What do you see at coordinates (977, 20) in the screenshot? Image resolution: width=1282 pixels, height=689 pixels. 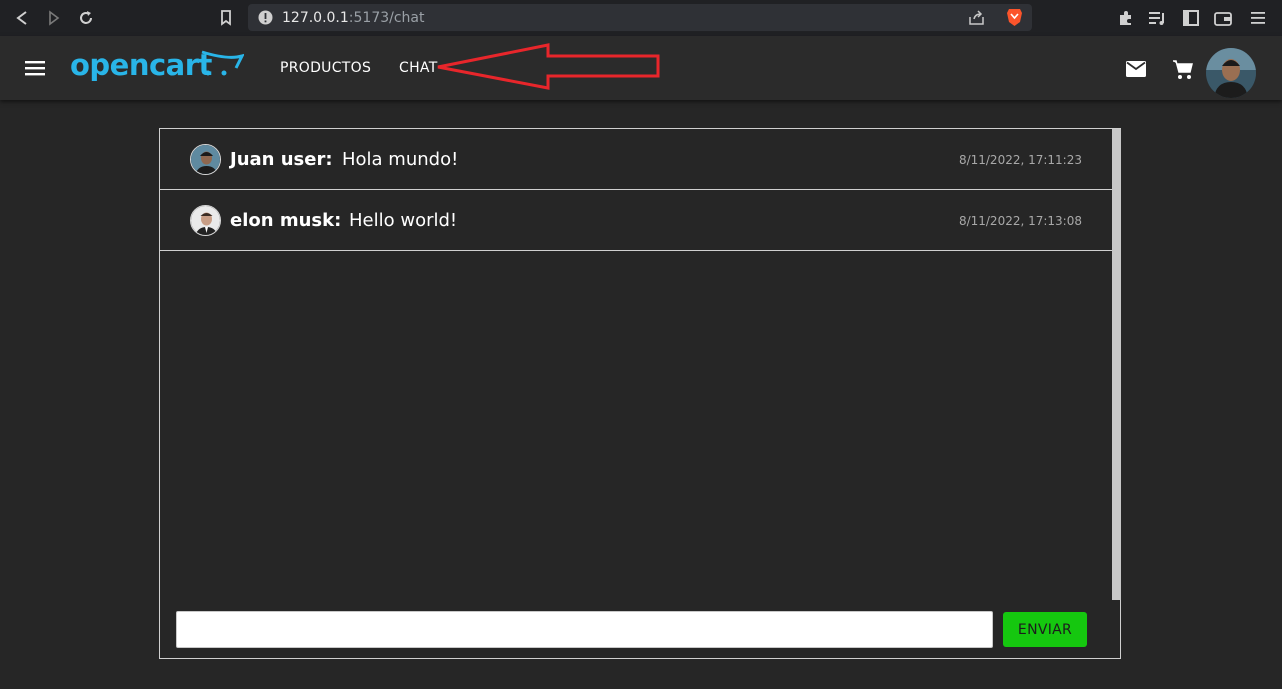 I see `share-icon` at bounding box center [977, 20].